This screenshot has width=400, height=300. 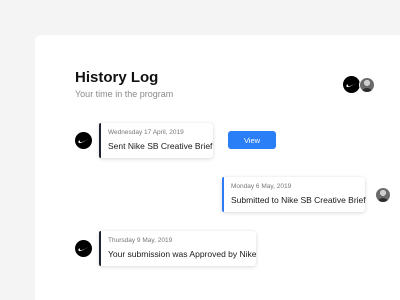 I want to click on entry-date: Monday 6 May, 2019, so click(x=261, y=186).